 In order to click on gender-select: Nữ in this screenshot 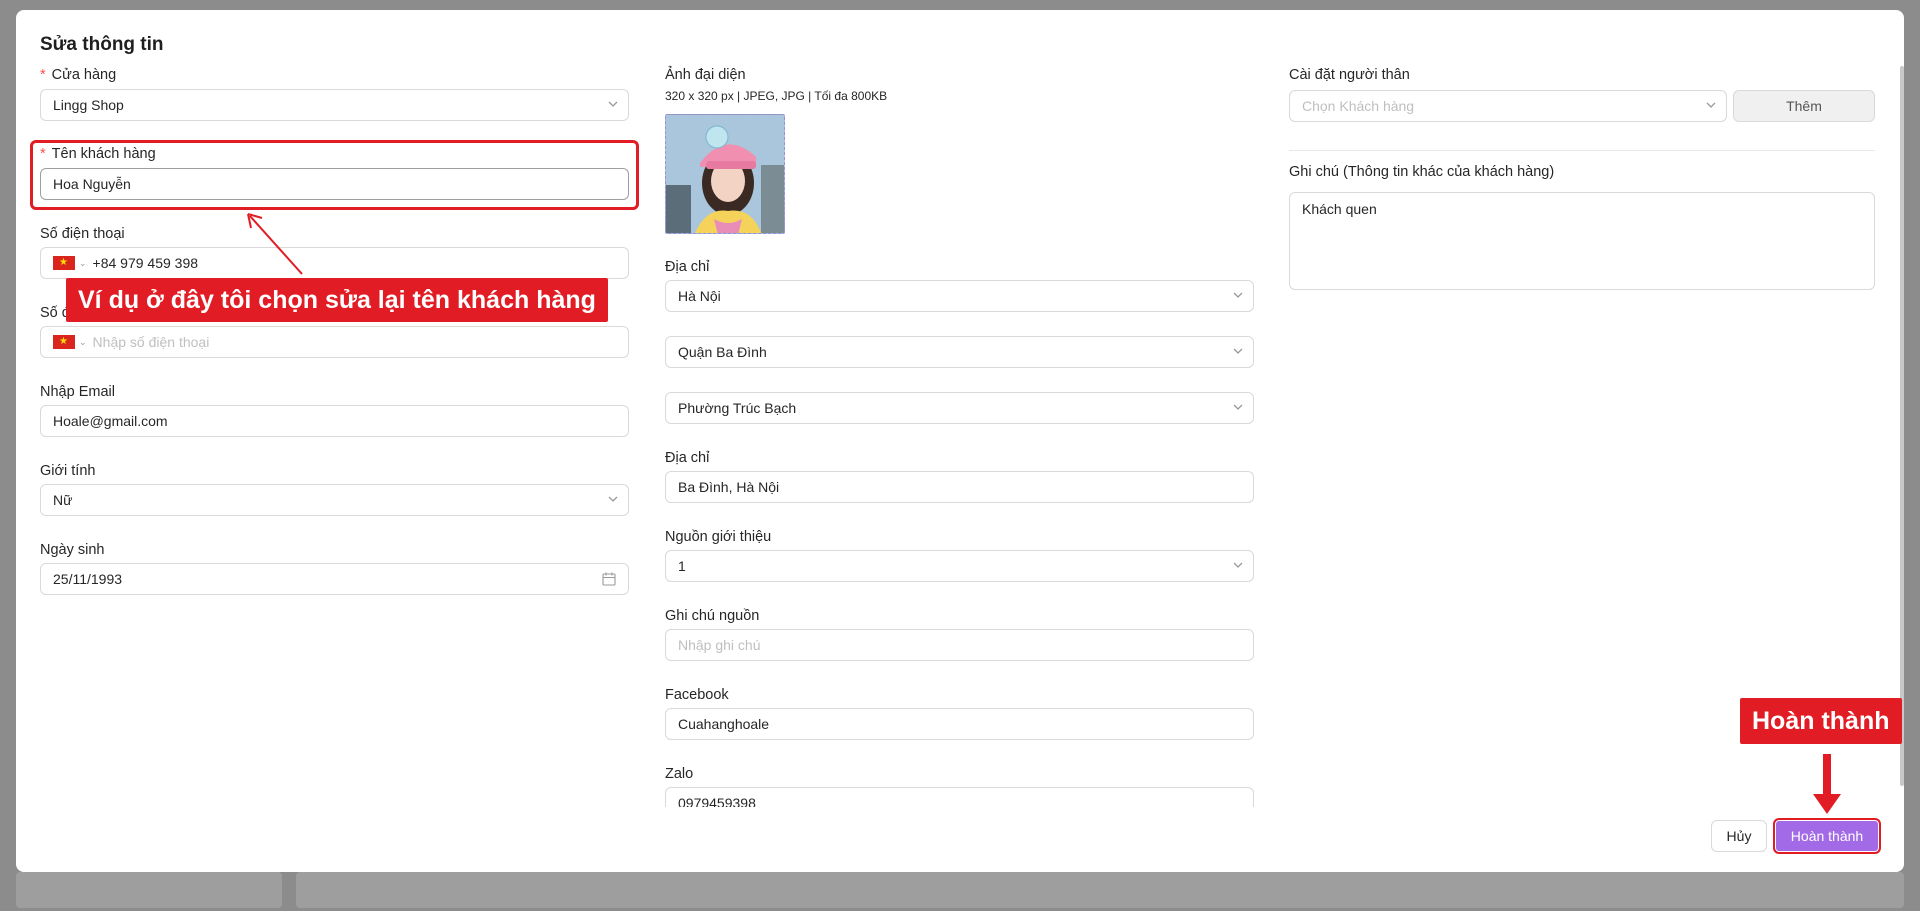, I will do `click(334, 500)`.